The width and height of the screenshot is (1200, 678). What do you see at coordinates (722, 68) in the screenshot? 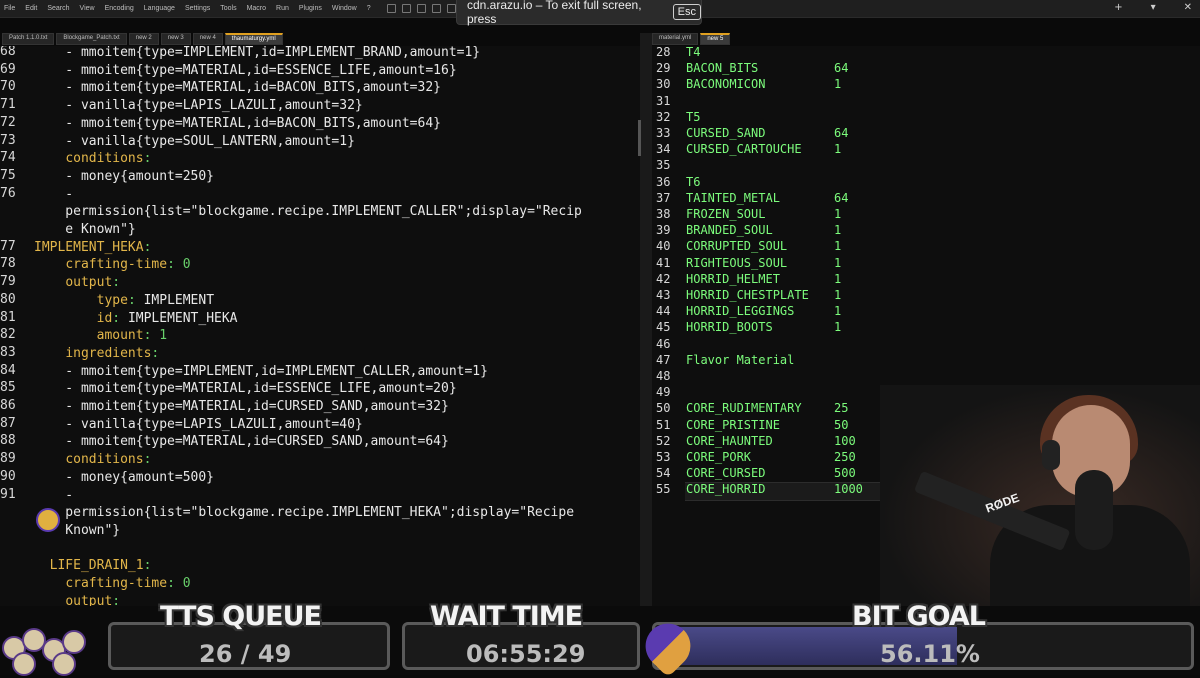
I see `material-name: BACON_BITS` at bounding box center [722, 68].